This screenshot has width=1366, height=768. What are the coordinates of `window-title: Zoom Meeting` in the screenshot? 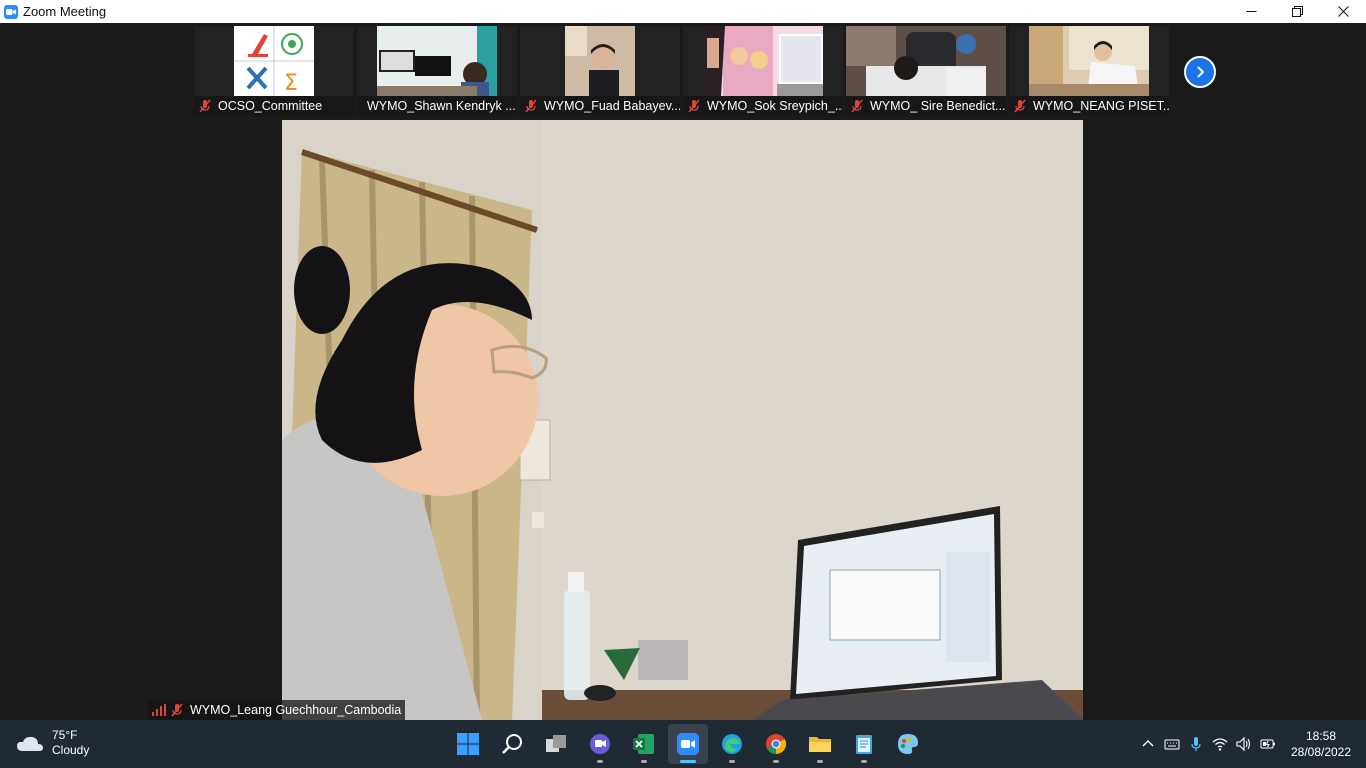 It's located at (65, 11).